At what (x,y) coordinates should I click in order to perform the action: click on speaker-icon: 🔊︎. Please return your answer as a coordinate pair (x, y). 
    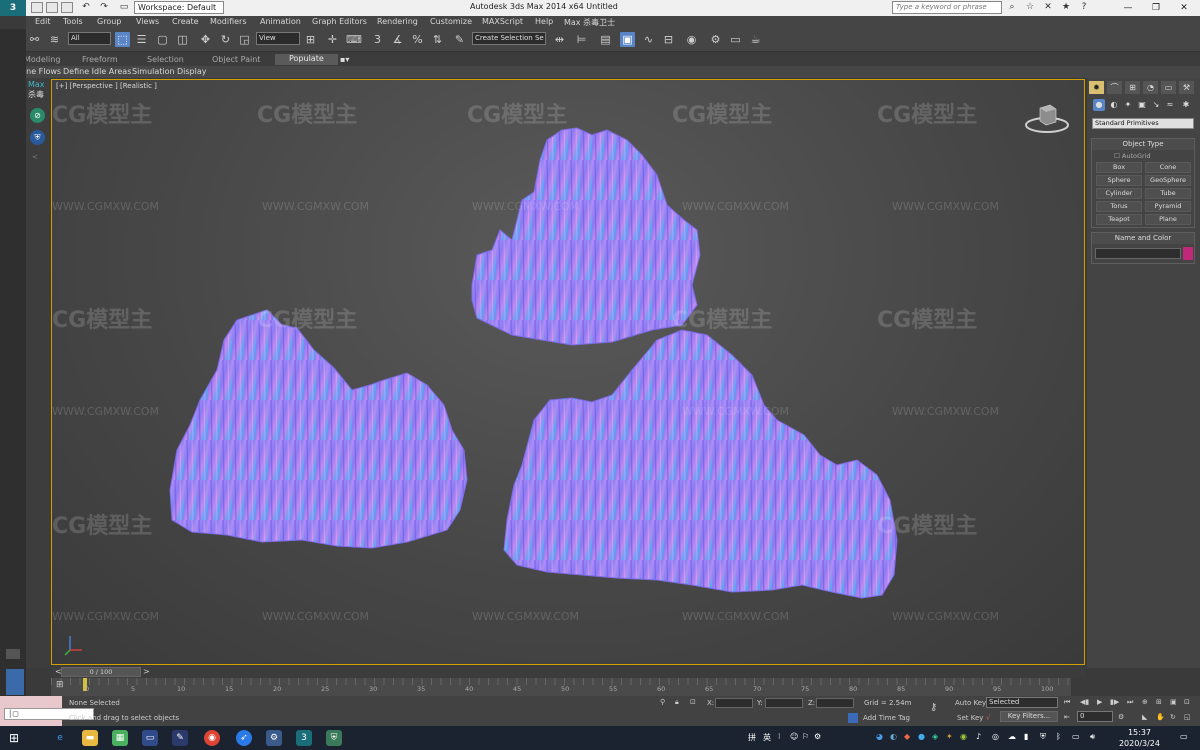
    Looking at the image, I should click on (1092, 737).